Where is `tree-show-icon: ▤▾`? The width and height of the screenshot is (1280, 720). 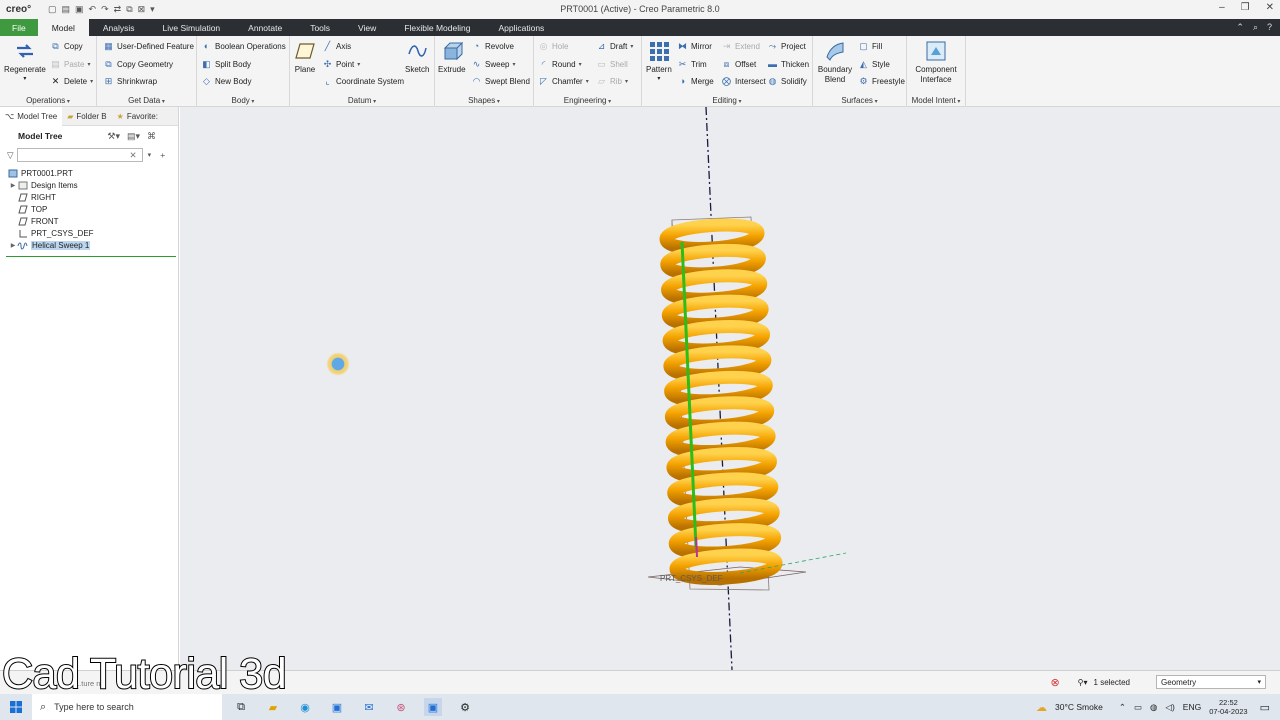
tree-show-icon: ▤▾ is located at coordinates (133, 136).